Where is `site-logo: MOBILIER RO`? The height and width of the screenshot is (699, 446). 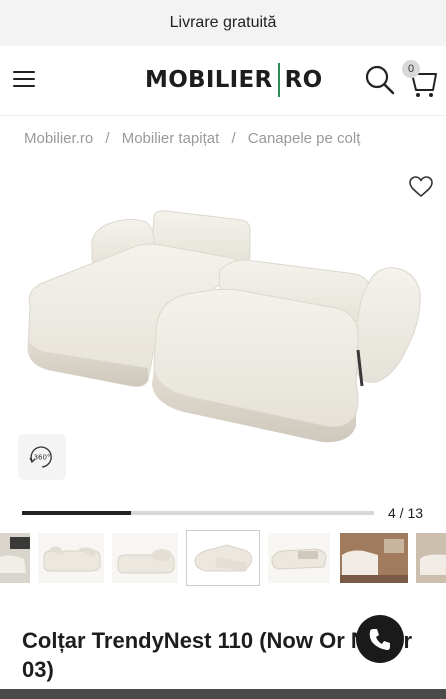
site-logo: MOBILIER RO is located at coordinates (233, 80).